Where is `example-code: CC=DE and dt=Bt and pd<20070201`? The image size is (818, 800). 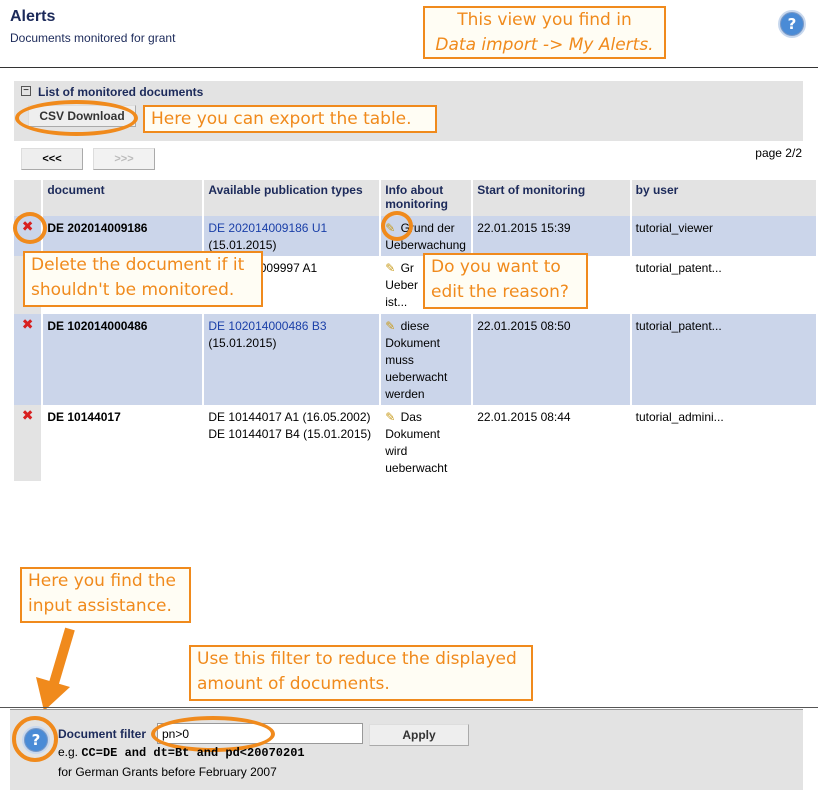
example-code: CC=DE and dt=Bt and pd<20070201 is located at coordinates (193, 753).